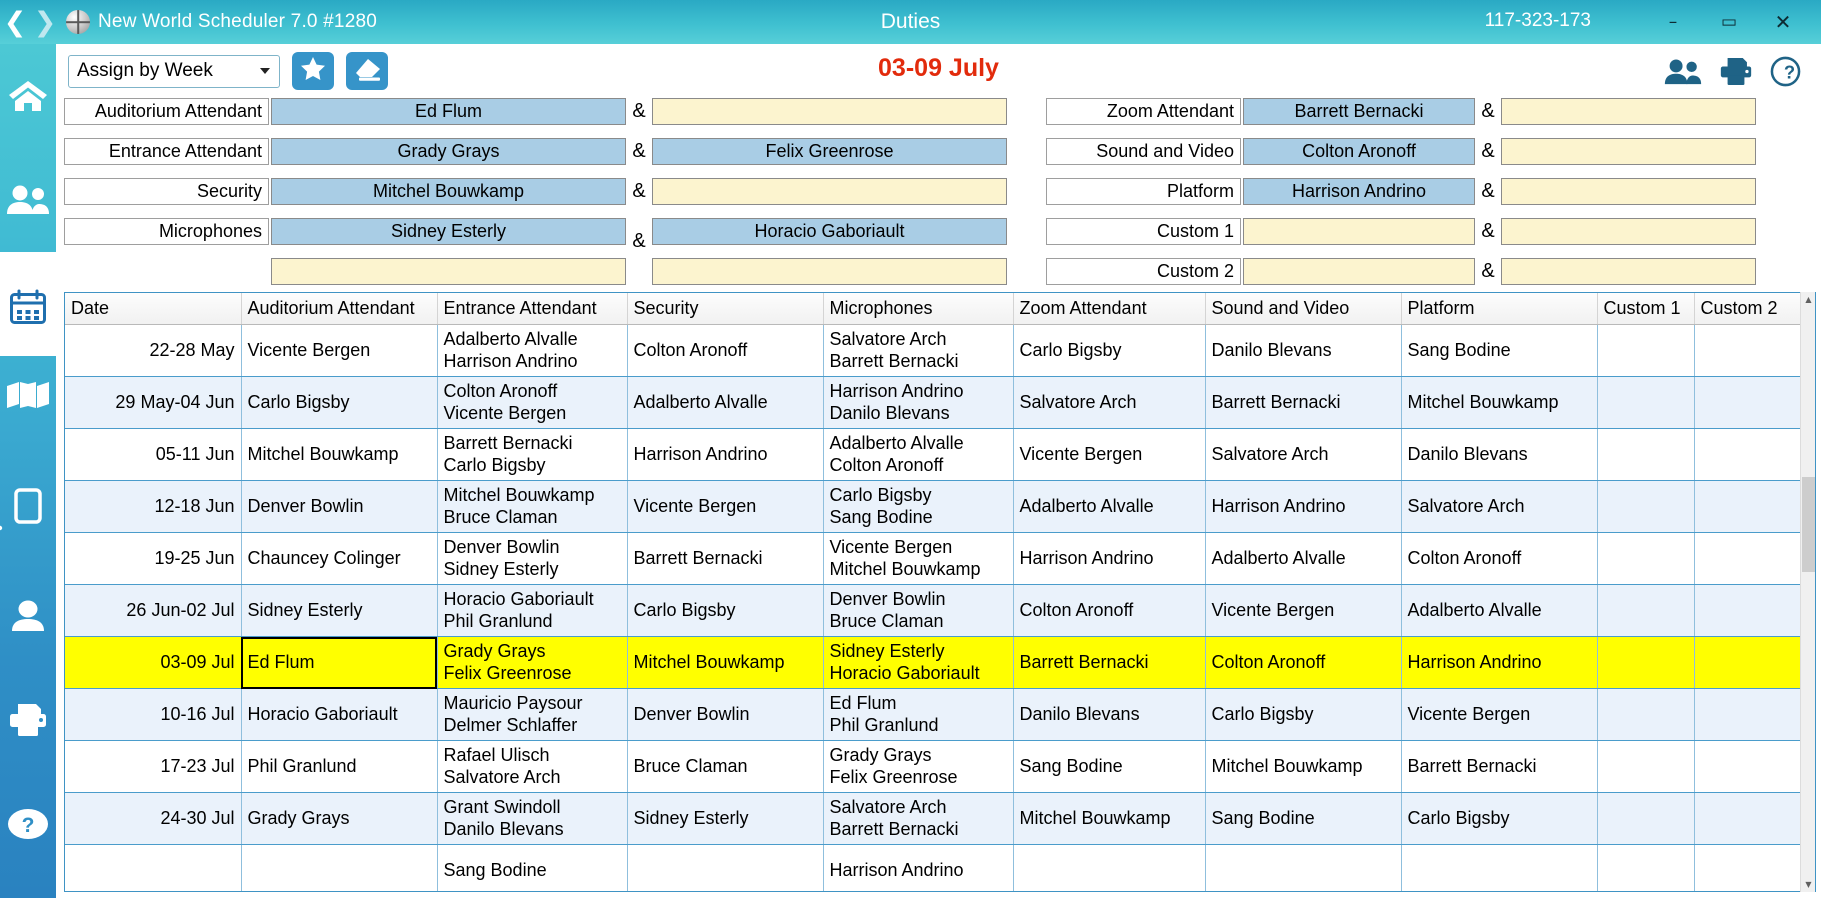 Image resolution: width=1821 pixels, height=898 pixels. I want to click on cell-auditorium: Grady Grays, so click(339, 818).